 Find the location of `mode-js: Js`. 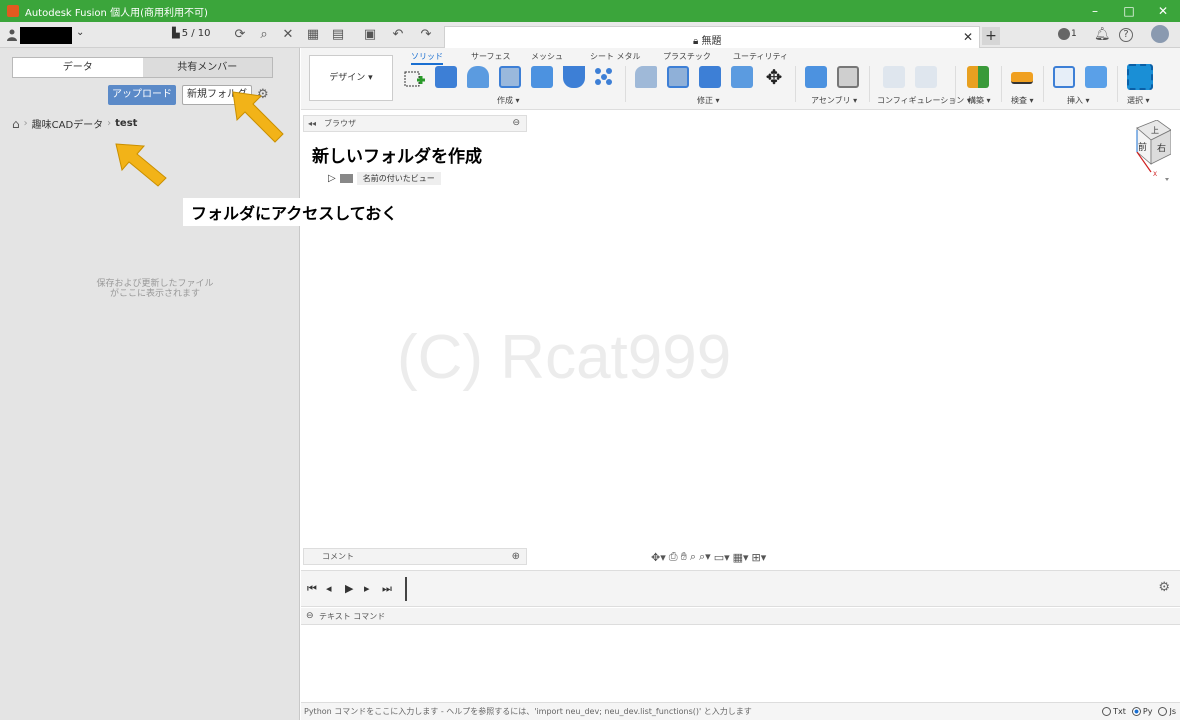

mode-js: Js is located at coordinates (1167, 711).